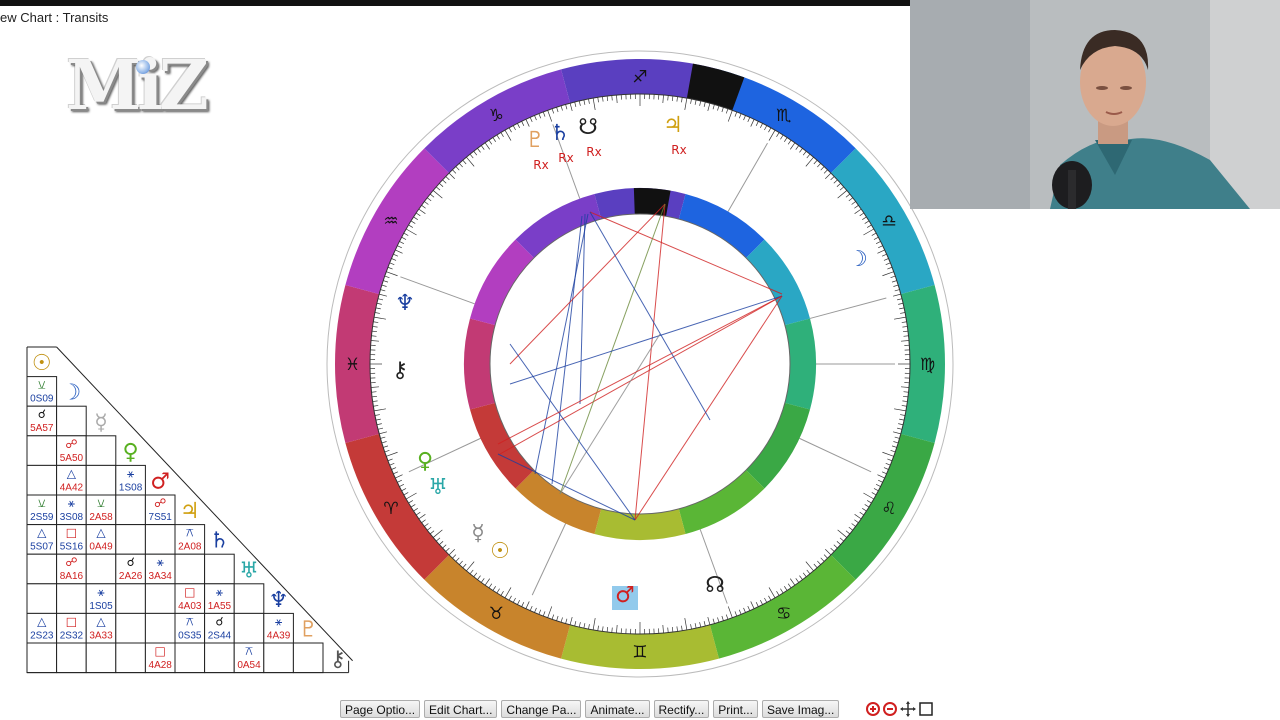 The width and height of the screenshot is (1280, 720). I want to click on sign-glyph: ♊, so click(639, 653).